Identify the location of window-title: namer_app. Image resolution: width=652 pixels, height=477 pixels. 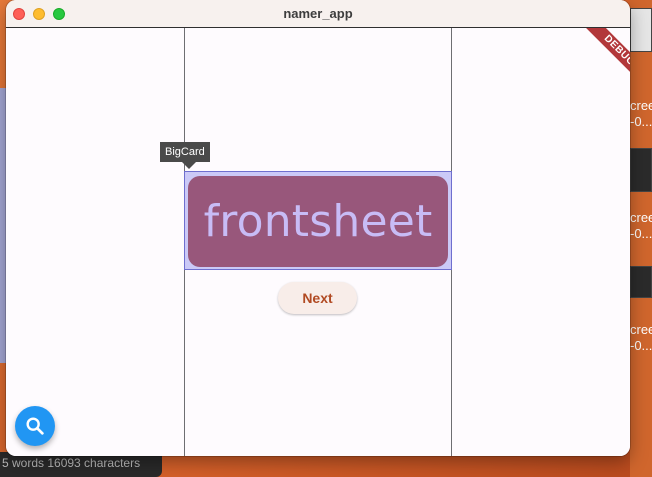
(318, 13).